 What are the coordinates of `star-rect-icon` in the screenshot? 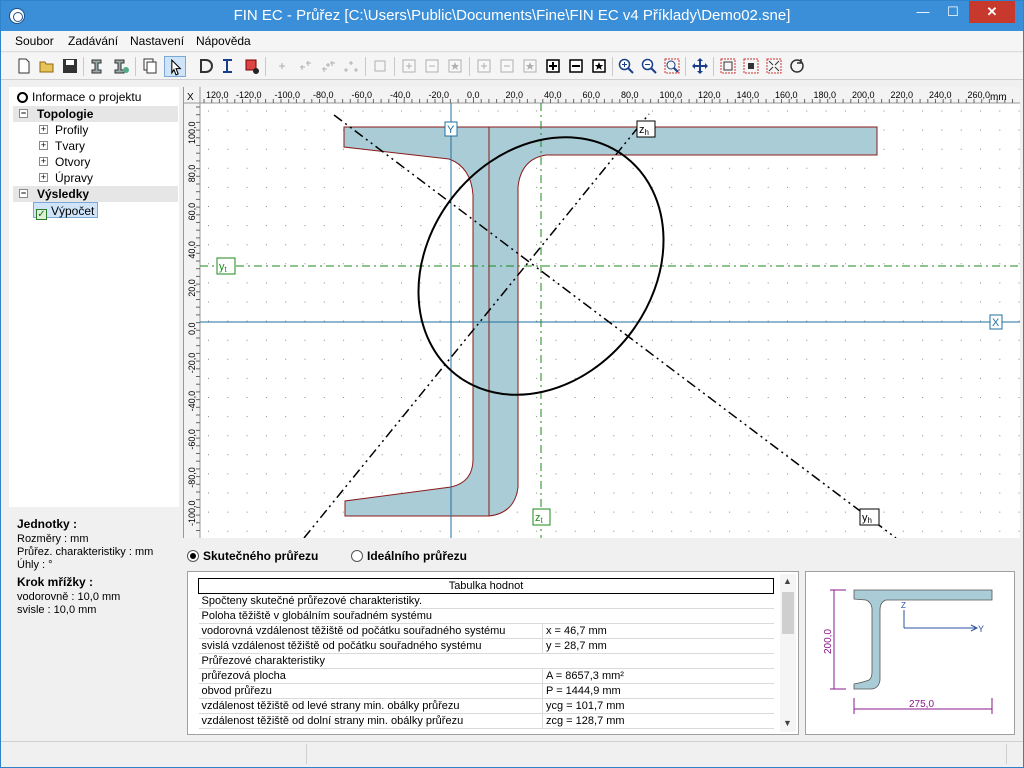 It's located at (455, 66).